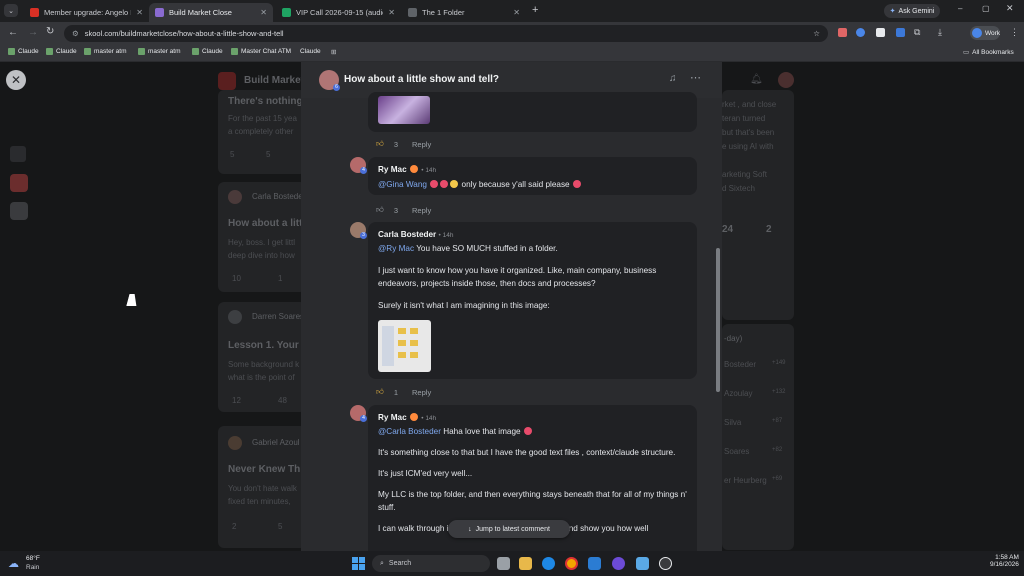  I want to click on comment-time: • 14h, so click(429, 418).